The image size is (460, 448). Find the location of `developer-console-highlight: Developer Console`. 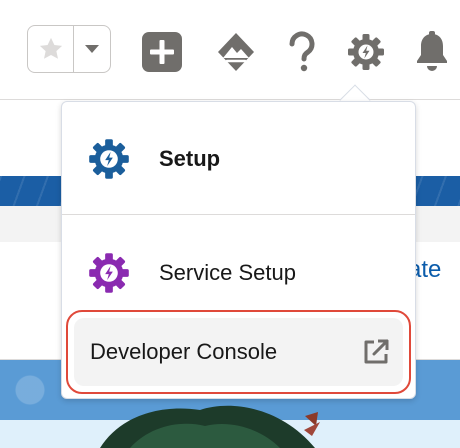

developer-console-highlight: Developer Console is located at coordinates (238, 352).